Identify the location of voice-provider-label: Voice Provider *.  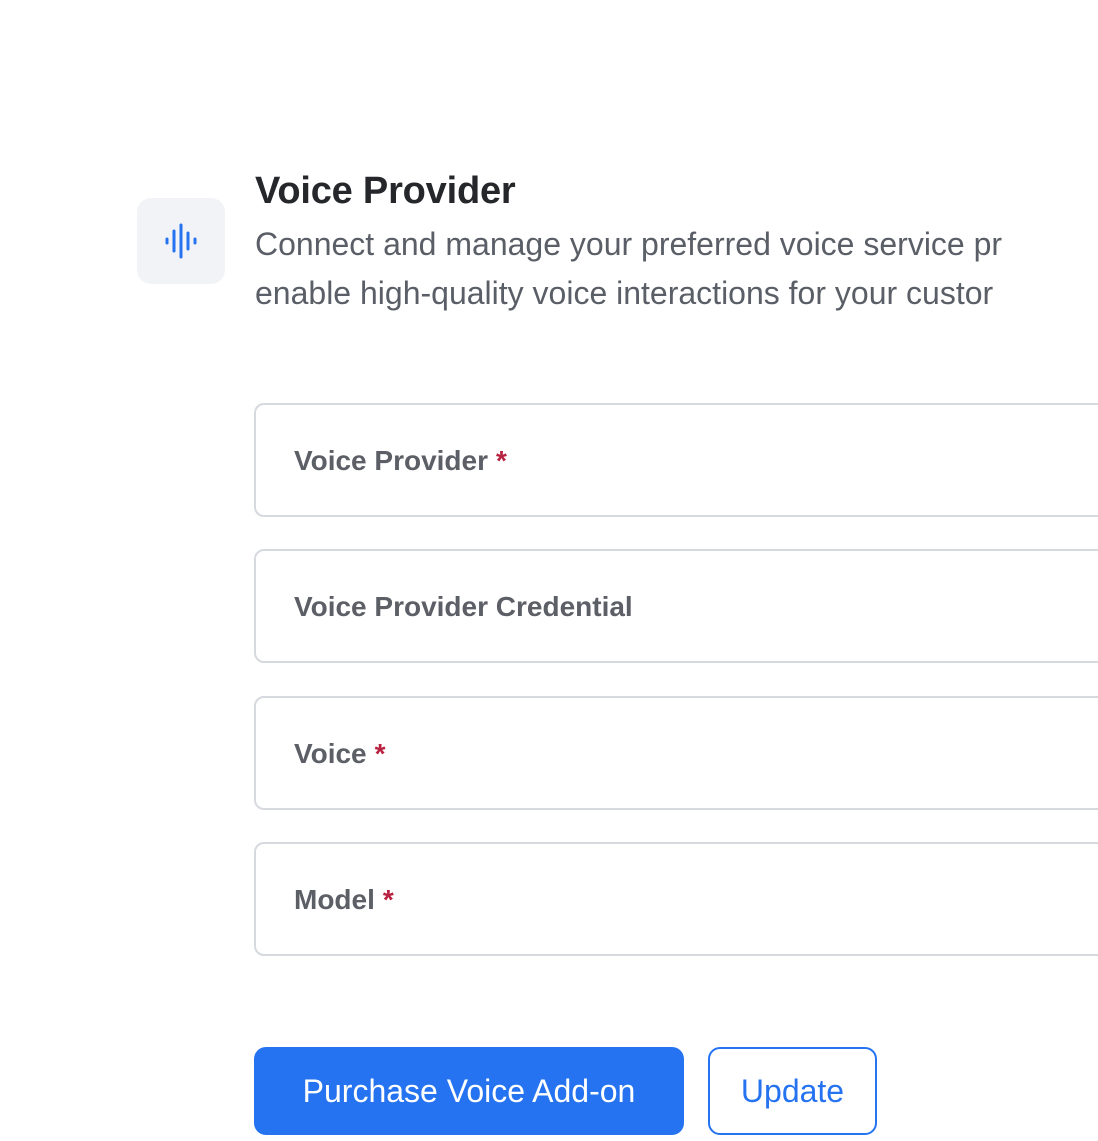
(400, 461).